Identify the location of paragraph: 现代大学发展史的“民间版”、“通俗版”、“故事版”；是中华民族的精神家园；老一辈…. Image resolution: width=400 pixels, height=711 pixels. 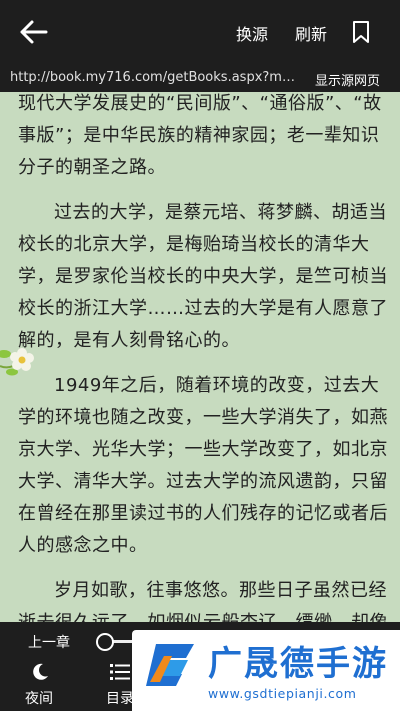
(200, 135).